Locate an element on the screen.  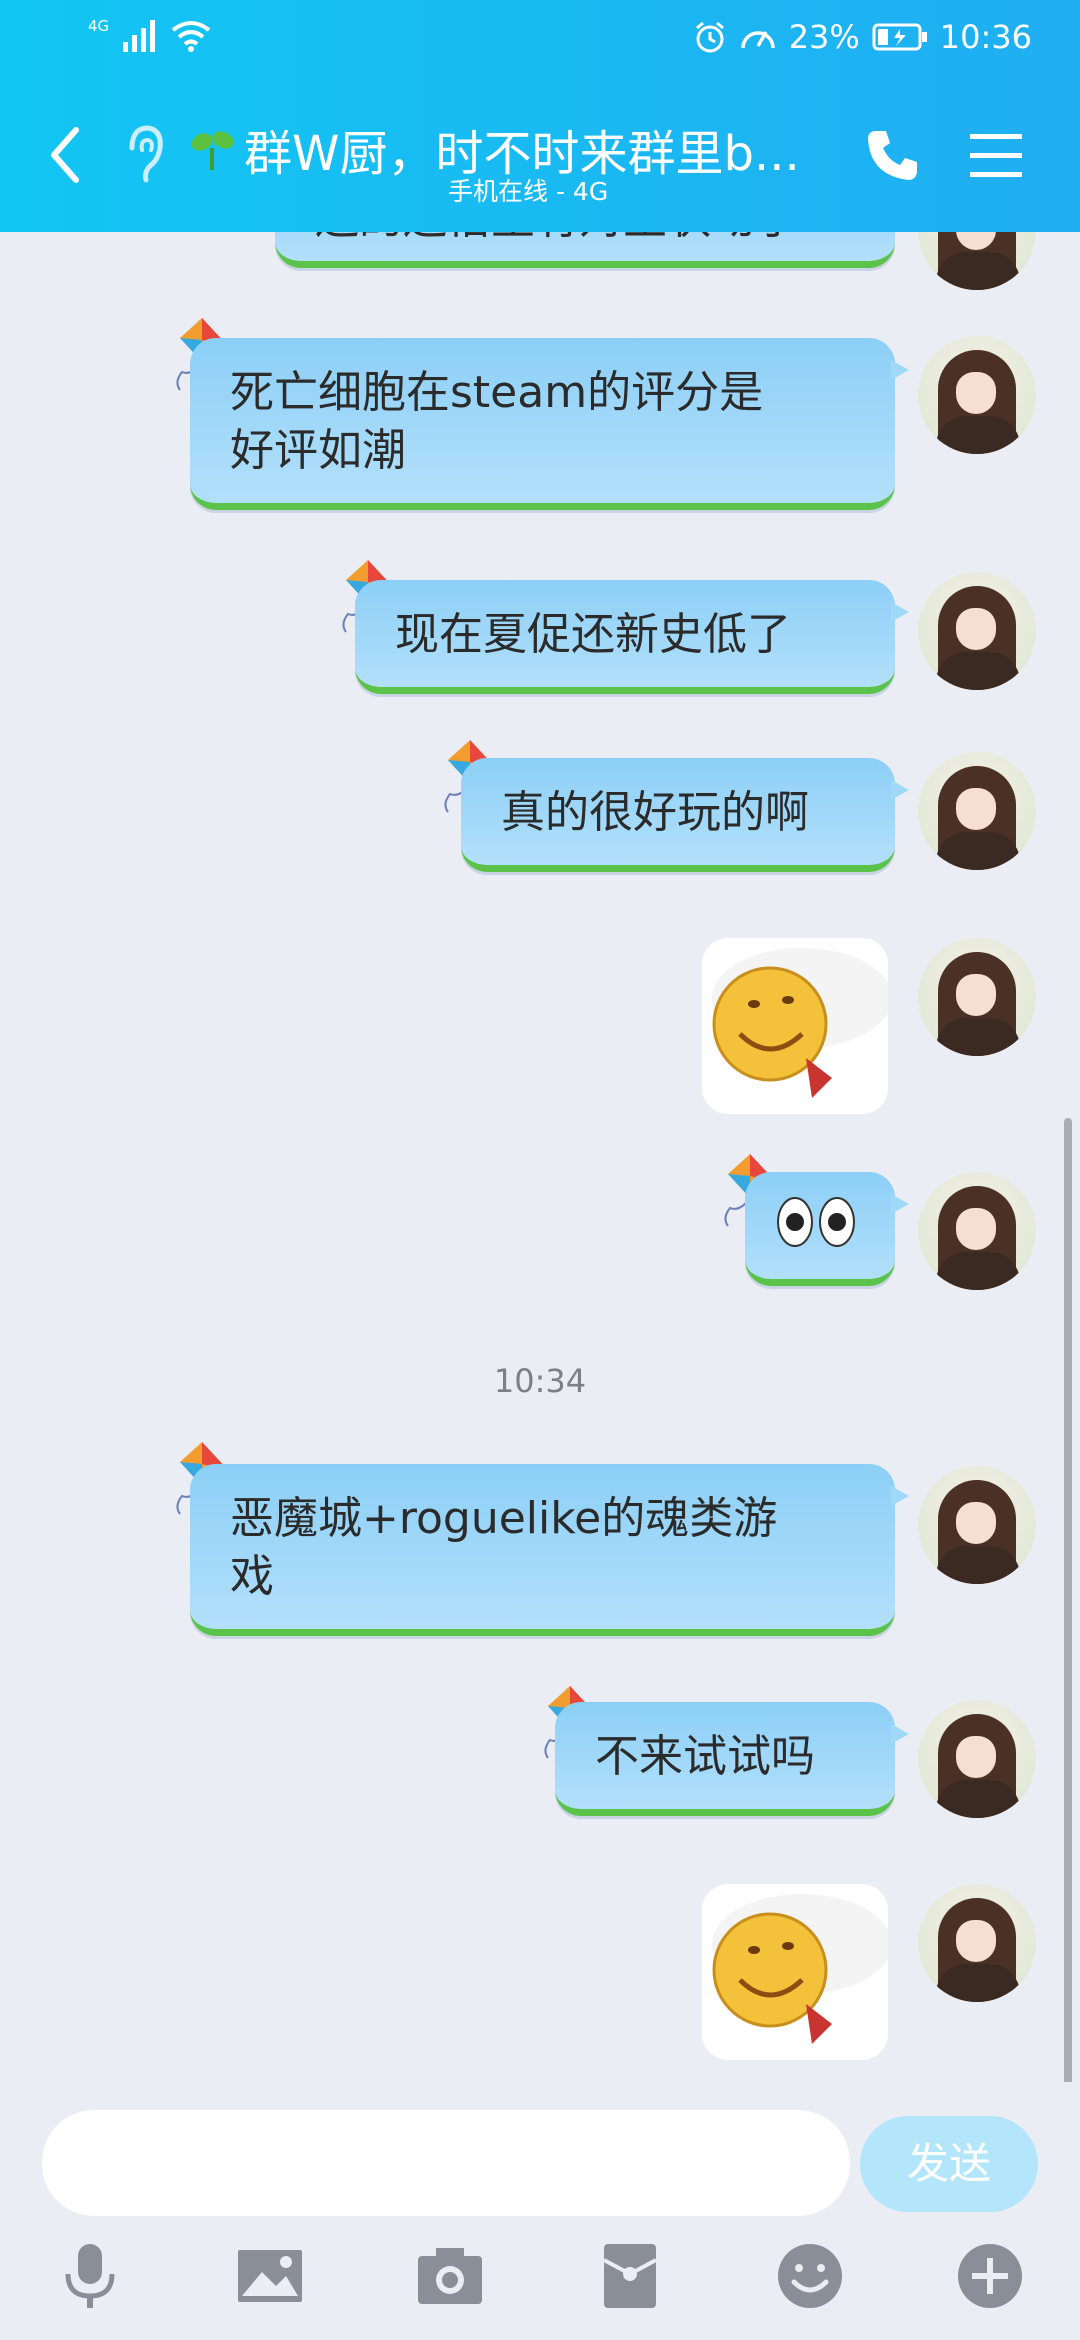
sprout-icon is located at coordinates (212, 150).